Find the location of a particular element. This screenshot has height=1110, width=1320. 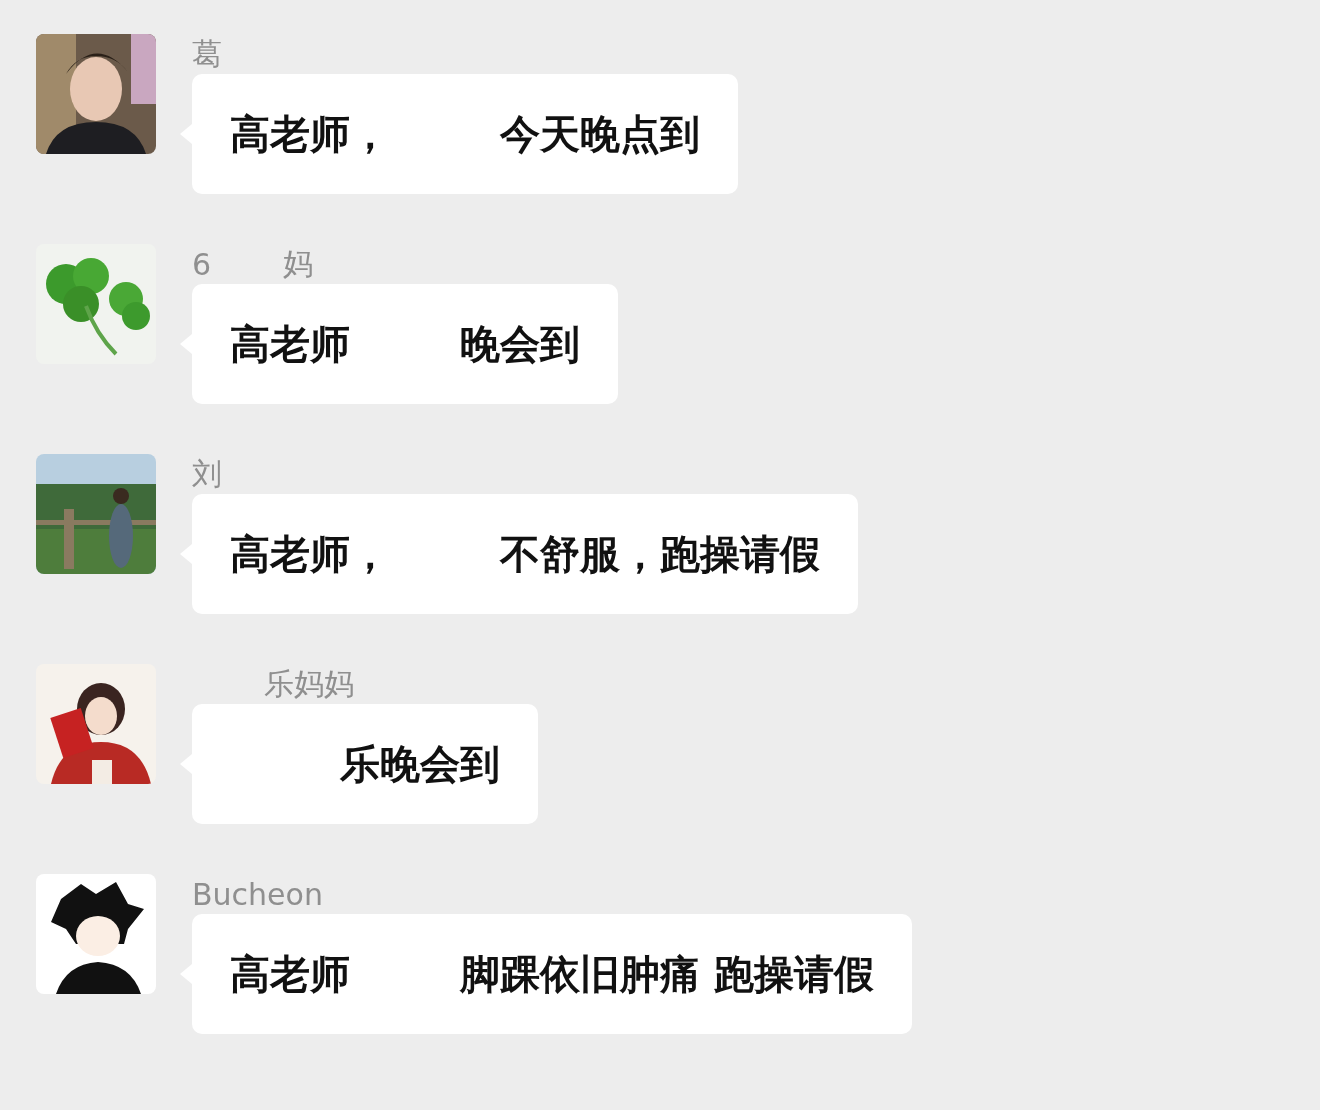

sender-name: 葛 is located at coordinates (207, 53).